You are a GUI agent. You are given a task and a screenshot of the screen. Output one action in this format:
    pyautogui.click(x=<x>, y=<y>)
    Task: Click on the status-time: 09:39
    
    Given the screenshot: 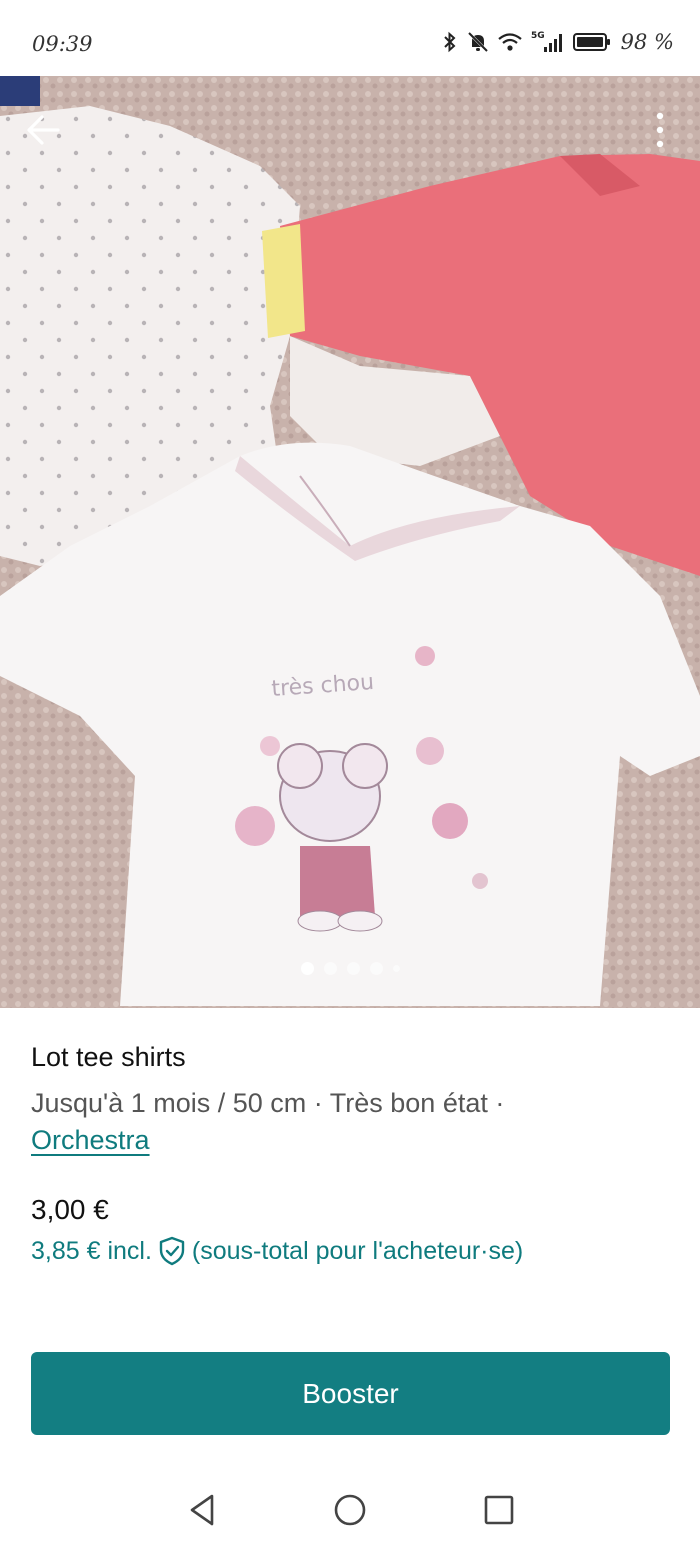 What is the action you would take?
    pyautogui.click(x=62, y=44)
    